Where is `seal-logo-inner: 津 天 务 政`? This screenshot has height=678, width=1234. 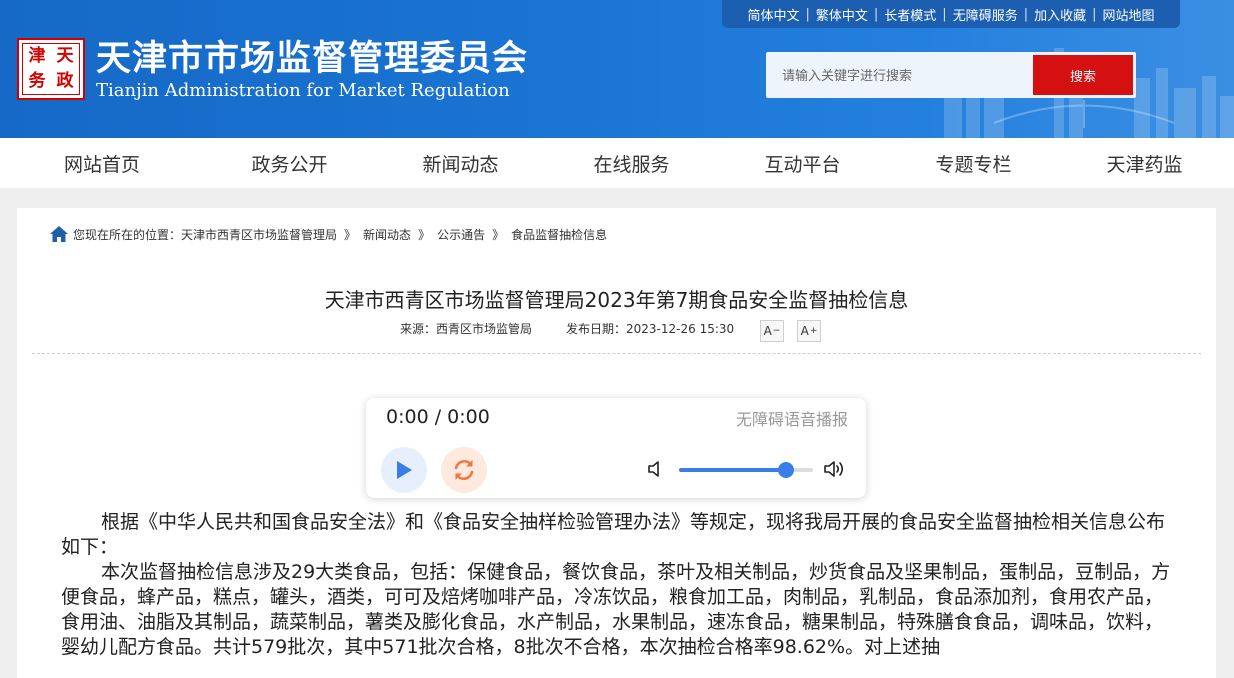
seal-logo-inner: 津 天 务 政 is located at coordinates (51, 69).